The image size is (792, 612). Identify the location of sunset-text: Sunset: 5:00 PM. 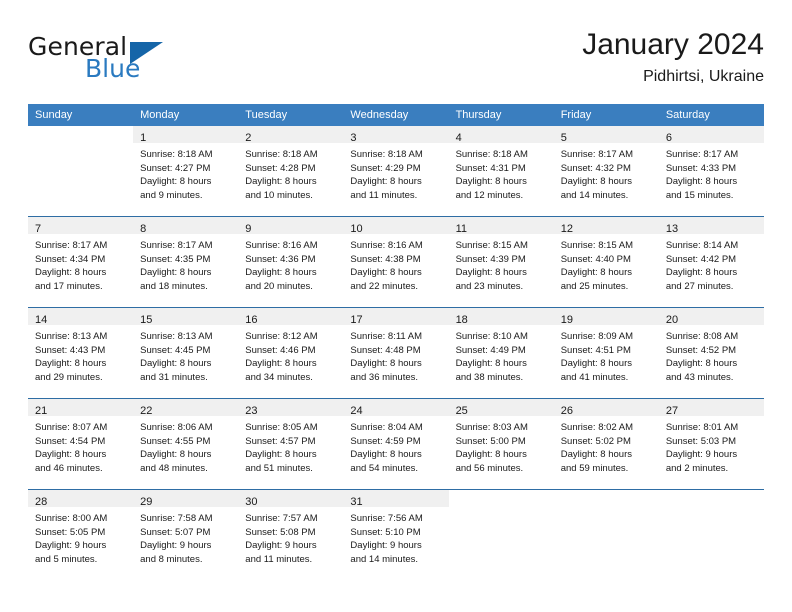
(490, 441).